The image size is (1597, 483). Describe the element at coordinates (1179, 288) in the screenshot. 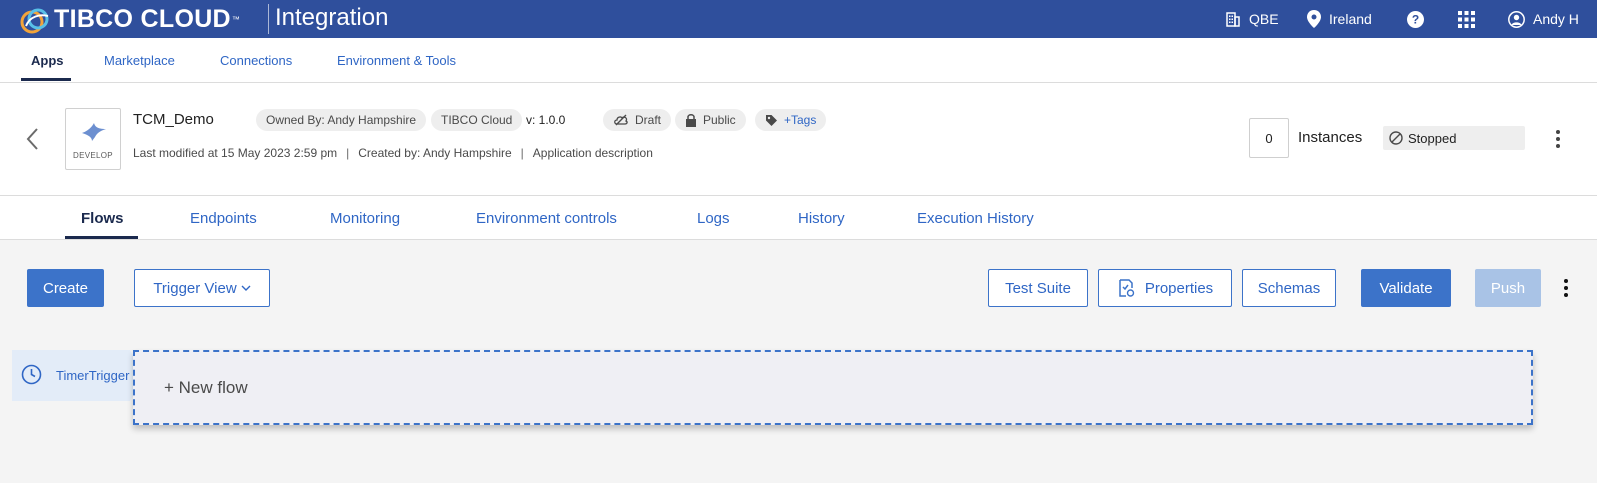

I see `properties-label: Properties` at that location.